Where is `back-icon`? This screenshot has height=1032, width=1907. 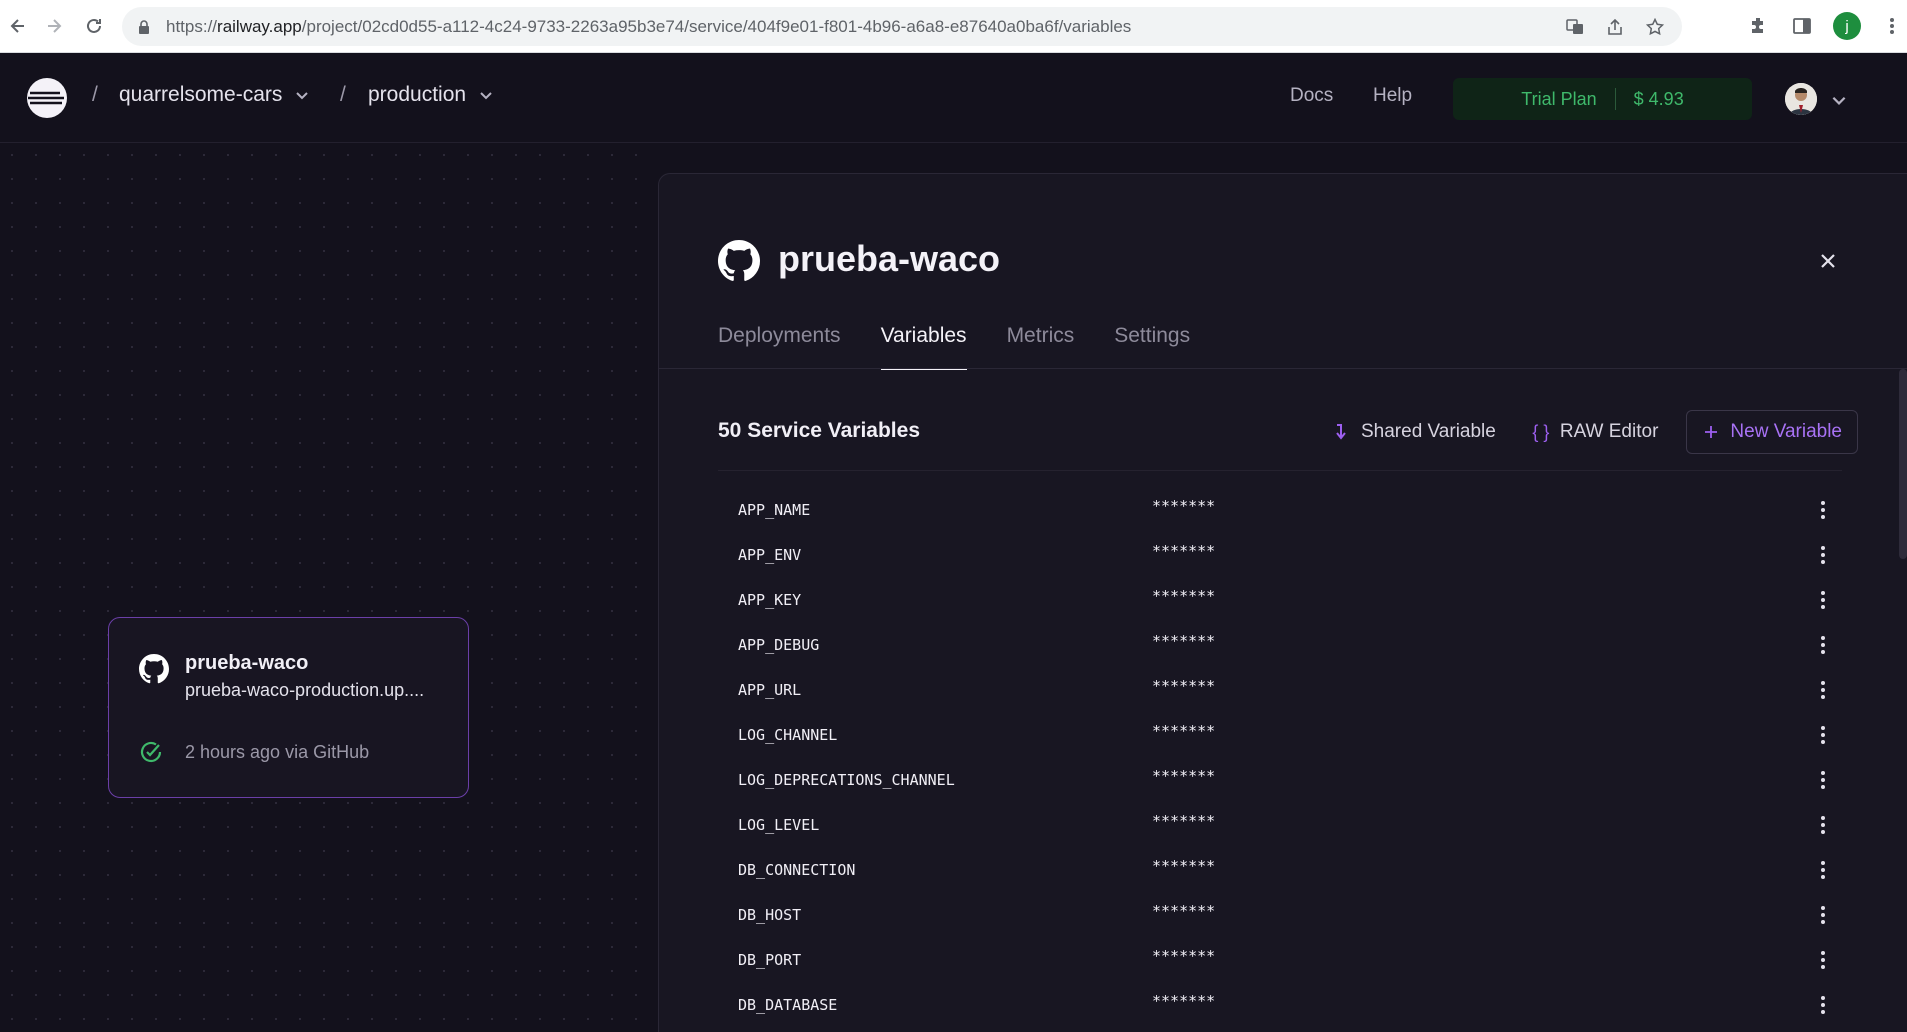 back-icon is located at coordinates (18, 26).